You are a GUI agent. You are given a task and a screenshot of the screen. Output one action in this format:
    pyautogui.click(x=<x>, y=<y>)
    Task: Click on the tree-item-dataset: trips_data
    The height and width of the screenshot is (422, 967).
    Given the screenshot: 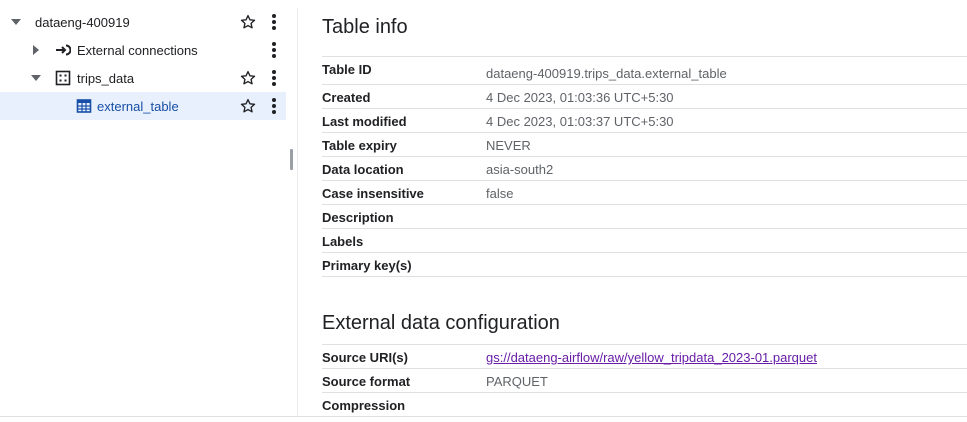 What is the action you would take?
    pyautogui.click(x=143, y=78)
    